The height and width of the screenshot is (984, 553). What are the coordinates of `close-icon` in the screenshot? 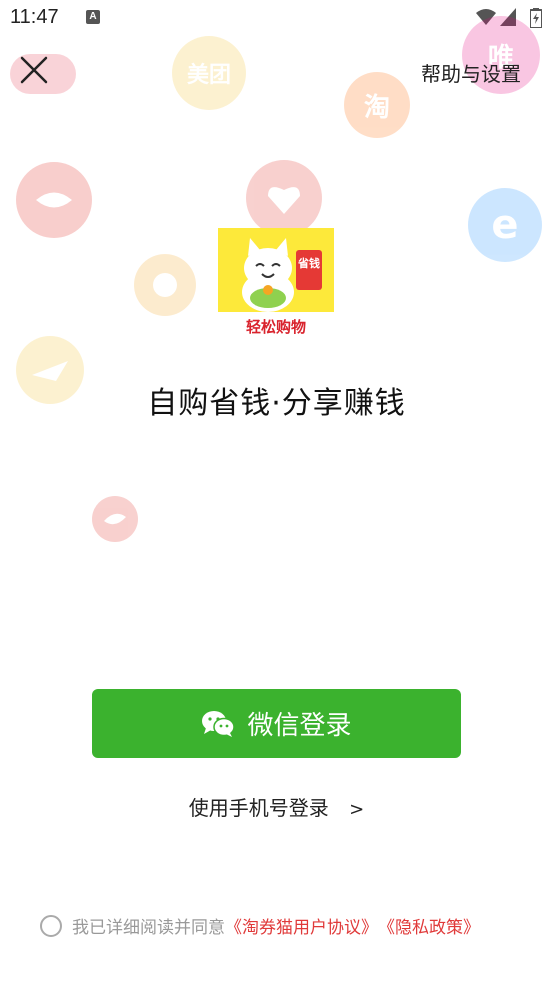 It's located at (34, 70).